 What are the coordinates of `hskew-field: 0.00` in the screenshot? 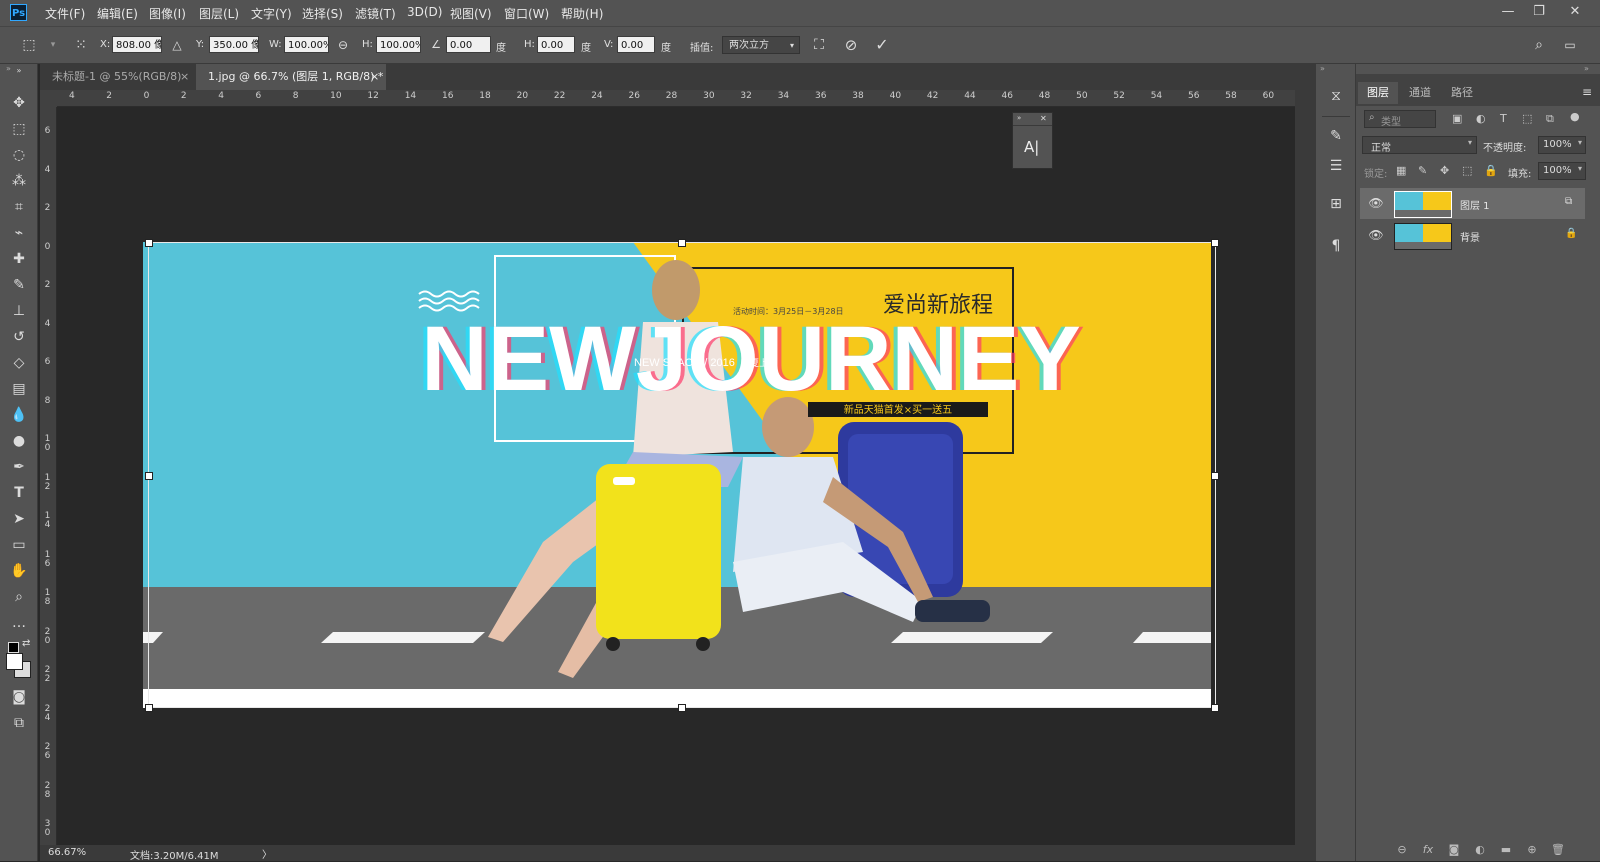 It's located at (556, 44).